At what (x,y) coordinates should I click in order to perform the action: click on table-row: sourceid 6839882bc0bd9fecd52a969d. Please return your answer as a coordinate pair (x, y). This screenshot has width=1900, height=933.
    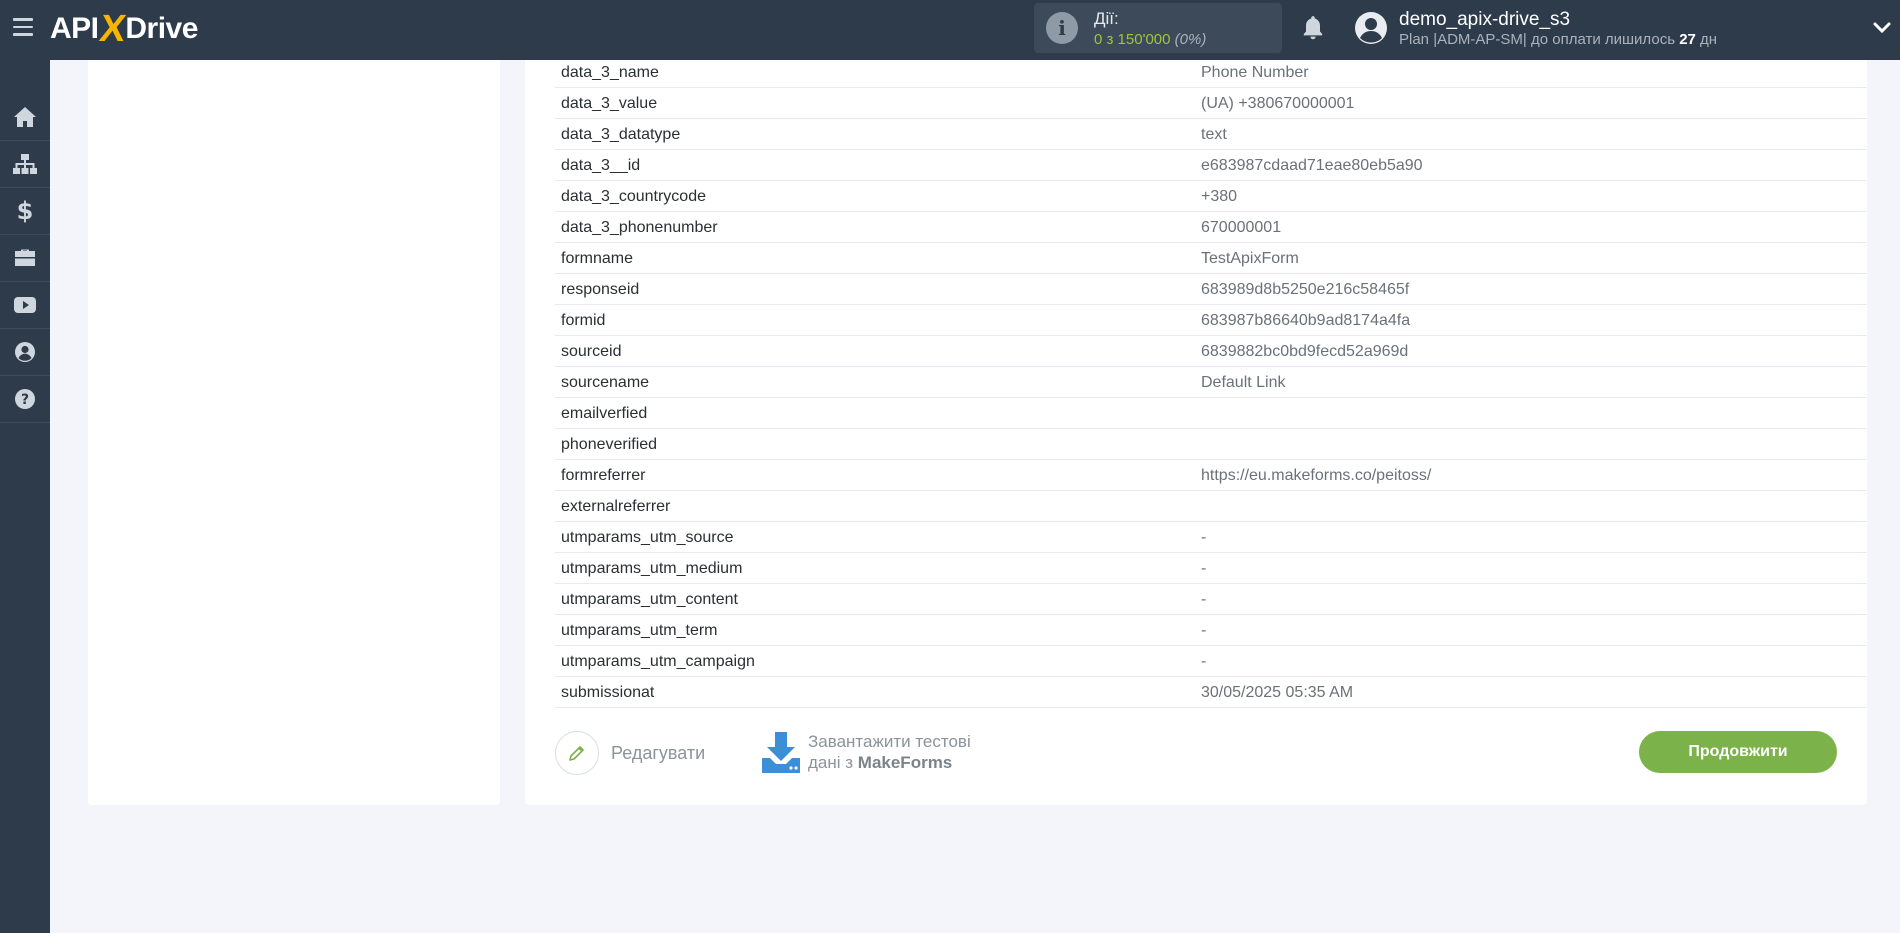
    Looking at the image, I should click on (1211, 351).